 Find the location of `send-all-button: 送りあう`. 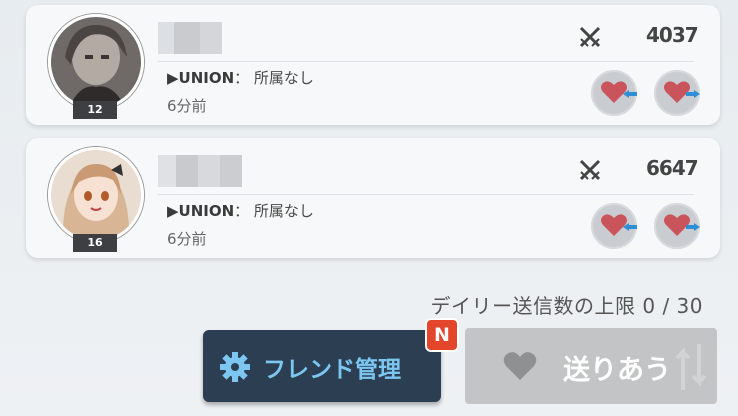

send-all-button: 送りあう is located at coordinates (591, 366).